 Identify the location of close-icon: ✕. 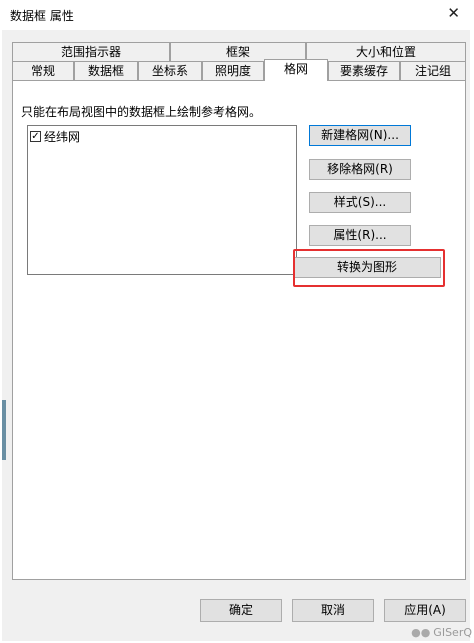
(453, 13).